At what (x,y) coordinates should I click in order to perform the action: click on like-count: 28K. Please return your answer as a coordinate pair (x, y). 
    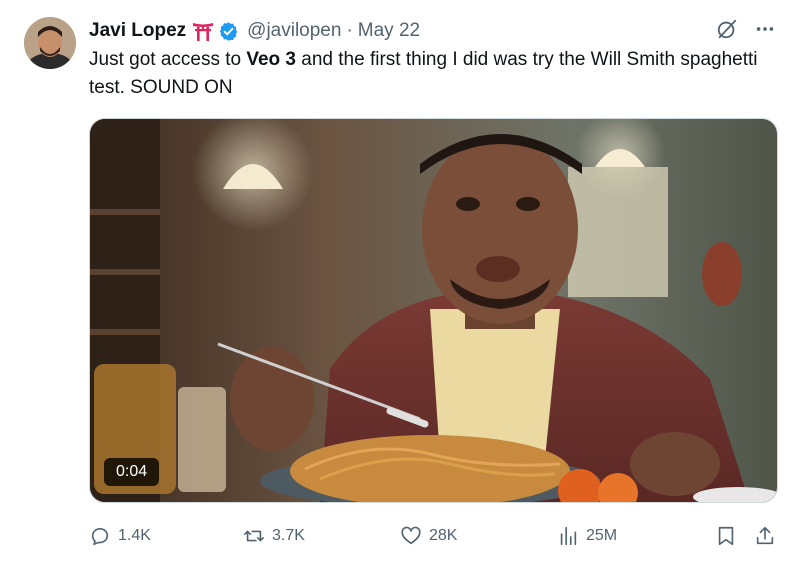
    Looking at the image, I should click on (443, 535).